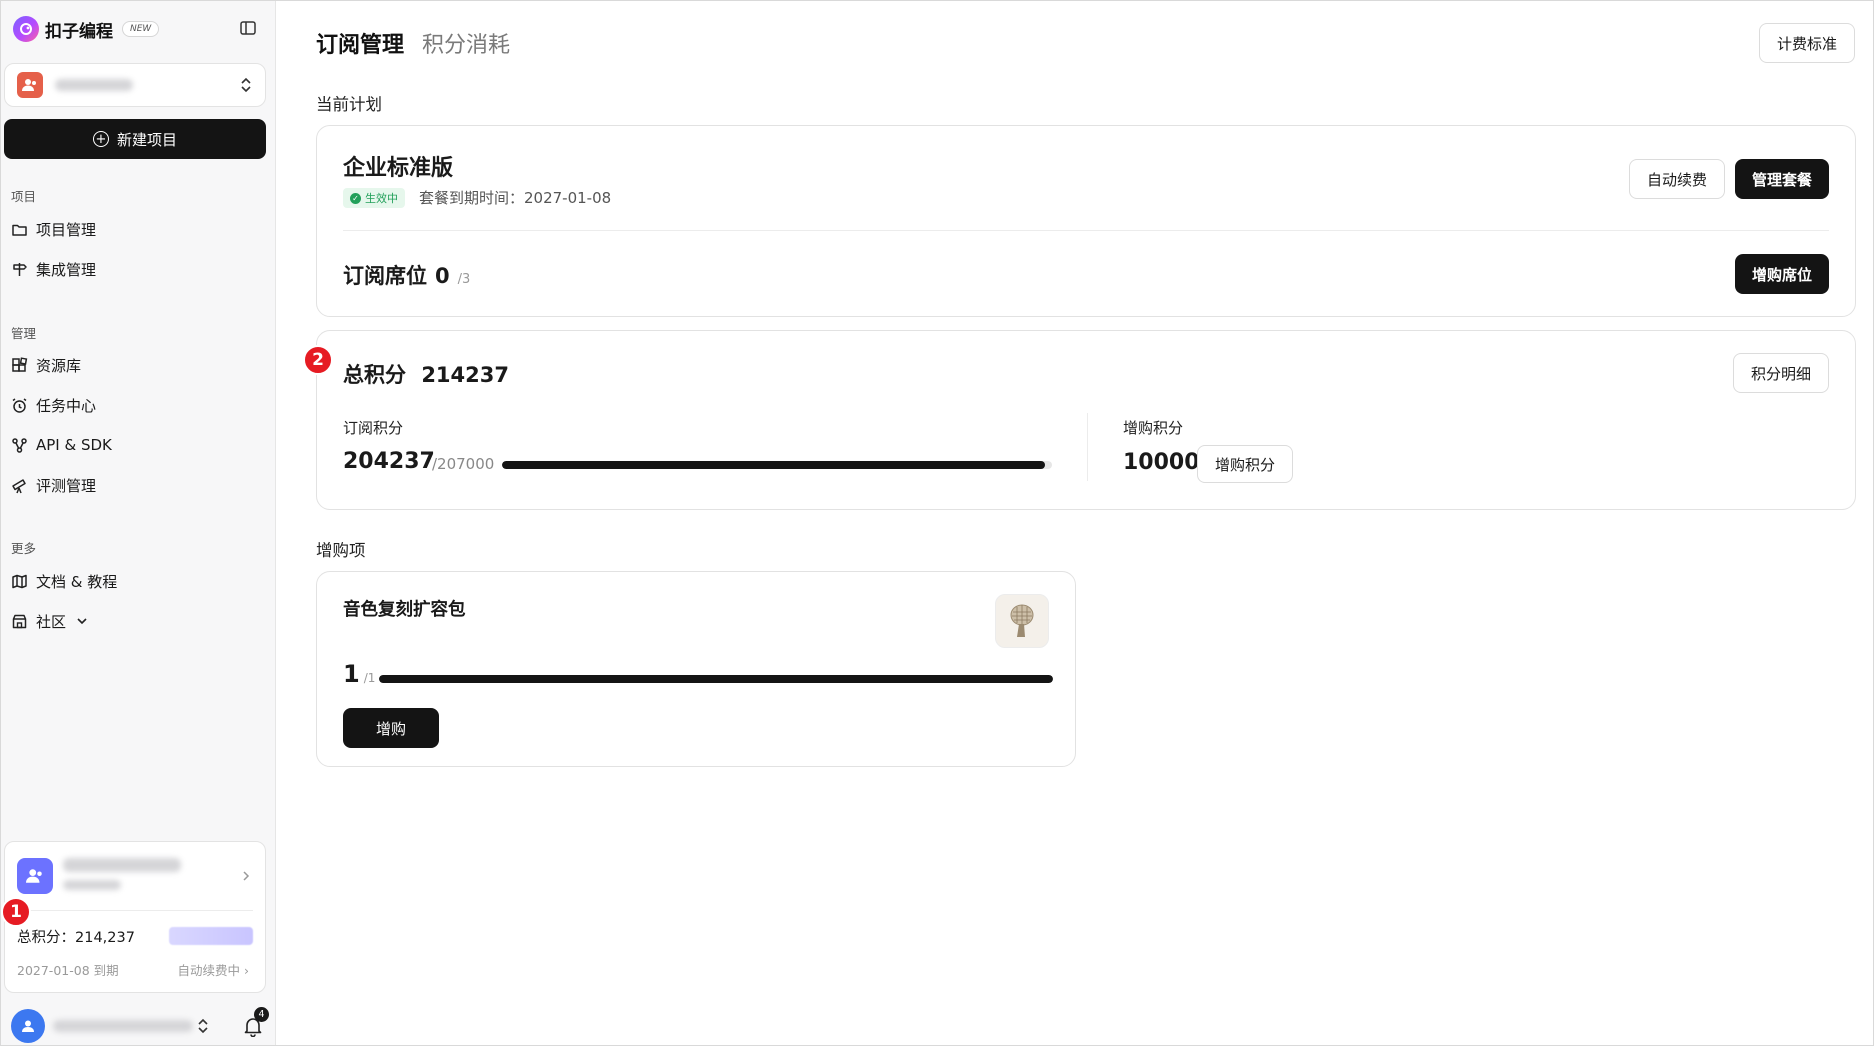  Describe the element at coordinates (16, 912) in the screenshot. I see `annotation-marker: 1` at that location.